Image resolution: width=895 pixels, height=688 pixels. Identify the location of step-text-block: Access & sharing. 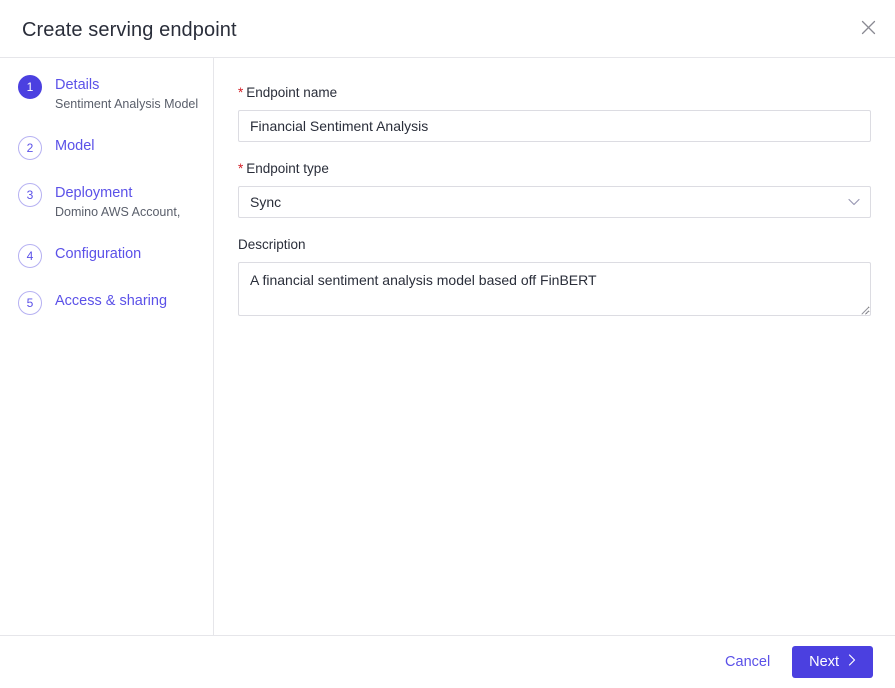
(111, 300).